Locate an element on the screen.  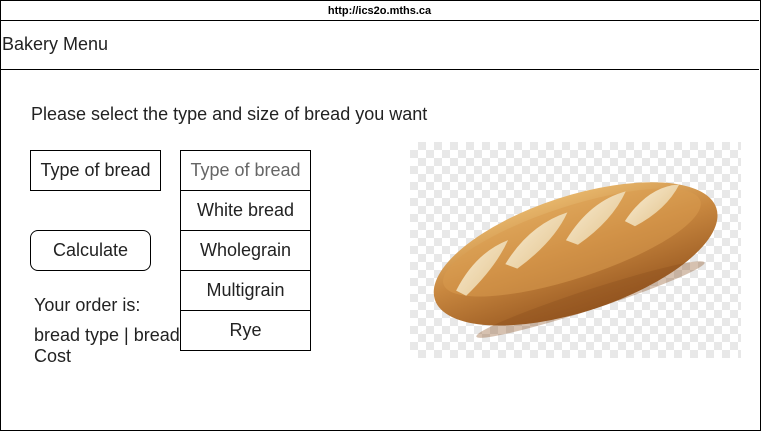
bread-type-label: Type of bread is located at coordinates (95, 170).